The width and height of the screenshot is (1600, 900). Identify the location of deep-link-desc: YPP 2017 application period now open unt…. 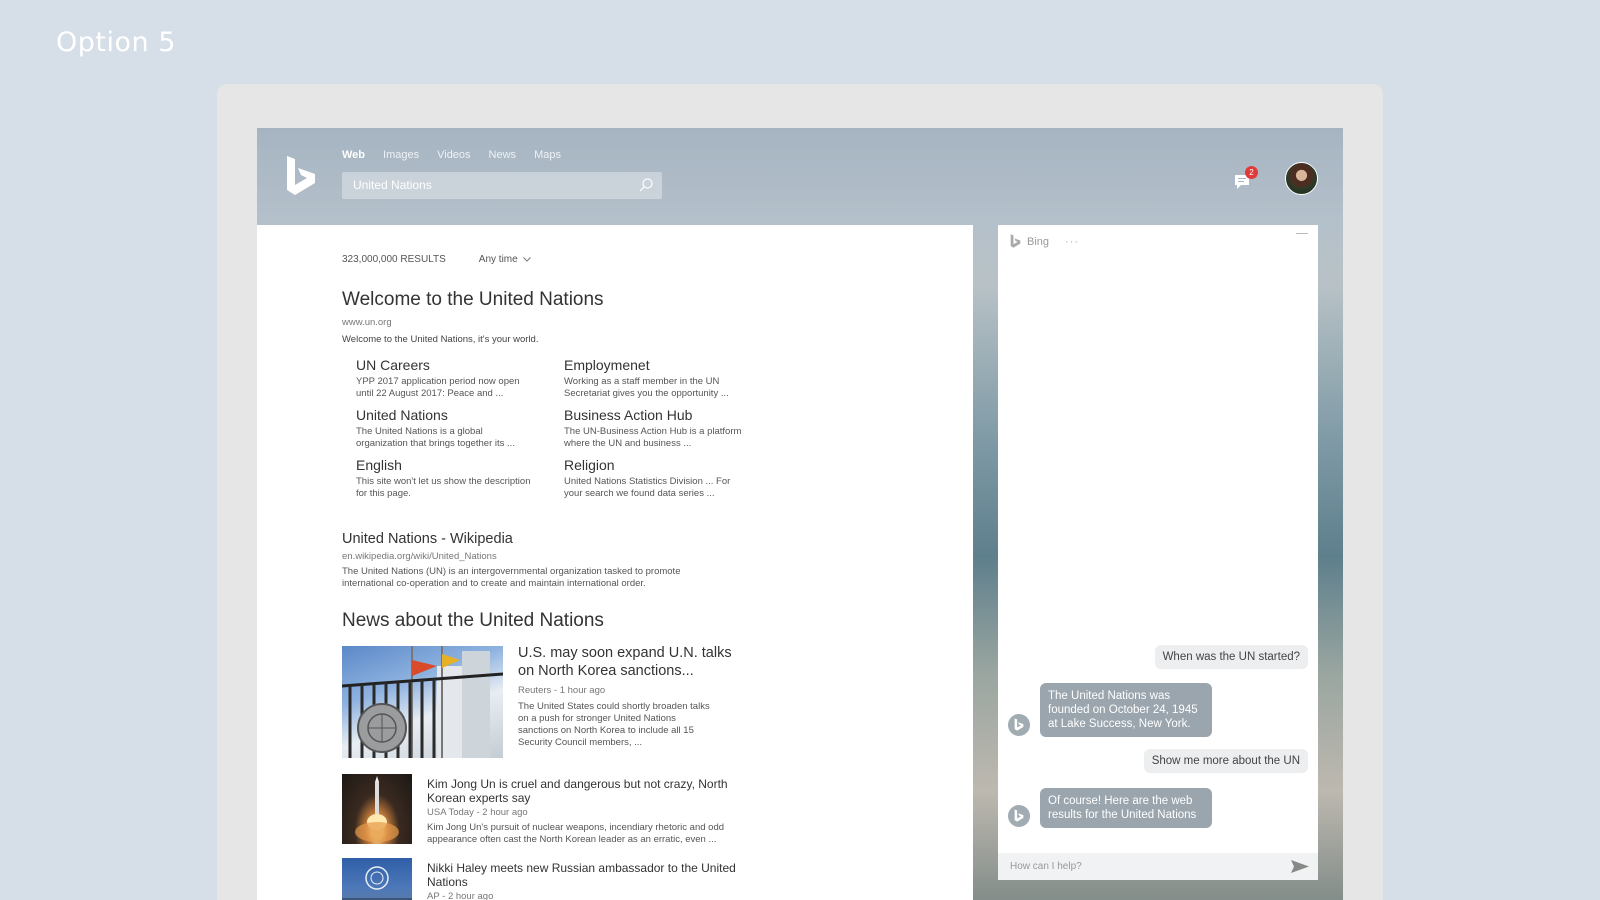
(438, 387).